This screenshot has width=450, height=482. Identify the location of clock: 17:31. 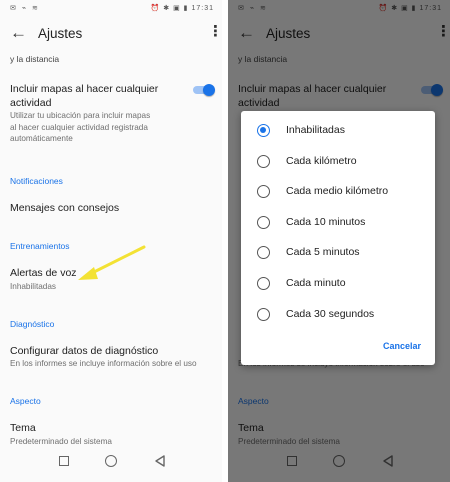
(202, 8).